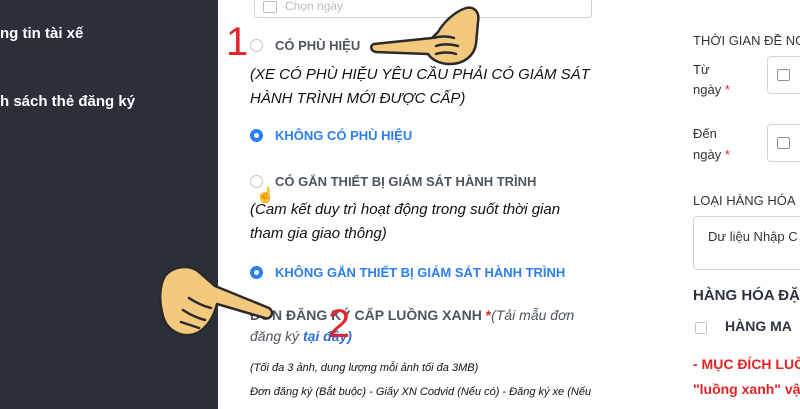 This screenshot has height=409, width=800. I want to click on to-label: Đến, so click(705, 133).